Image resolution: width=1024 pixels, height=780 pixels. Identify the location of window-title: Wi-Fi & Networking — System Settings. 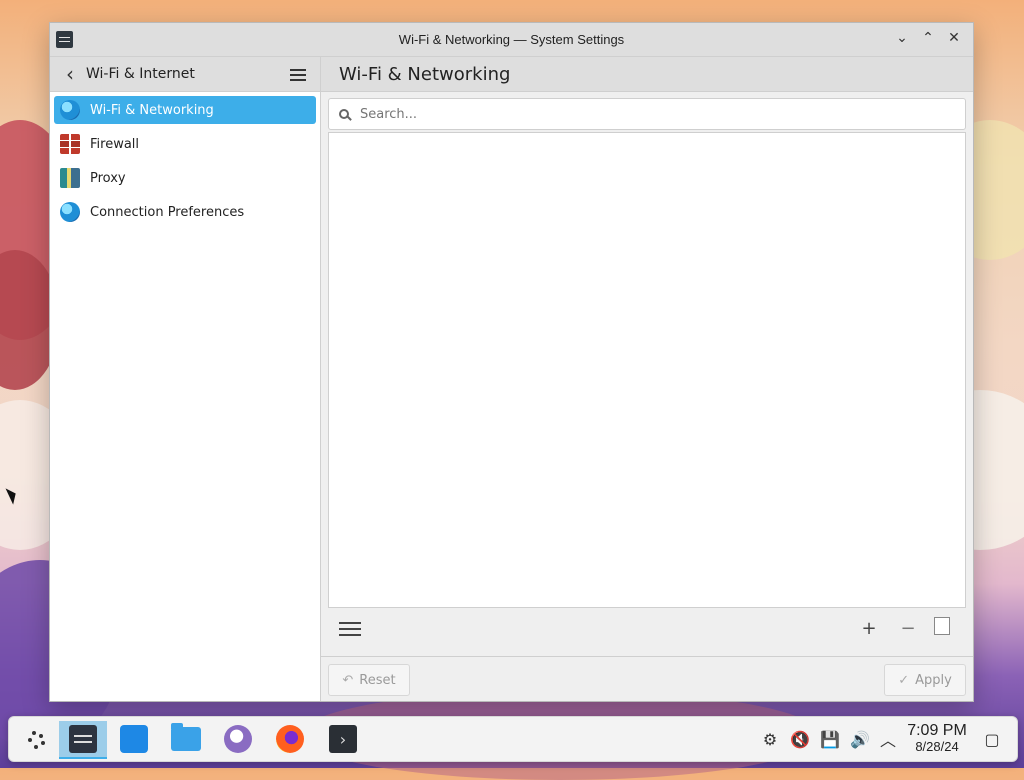
(511, 39).